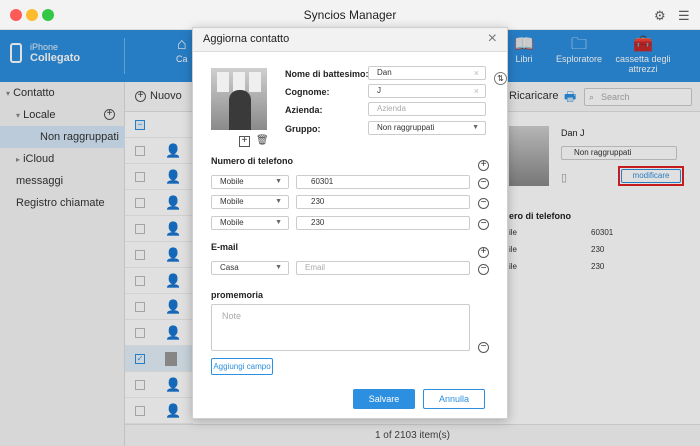 This screenshot has height=446, width=700. Describe the element at coordinates (427, 73) in the screenshot. I see `first-name-input: Dan ×` at that location.